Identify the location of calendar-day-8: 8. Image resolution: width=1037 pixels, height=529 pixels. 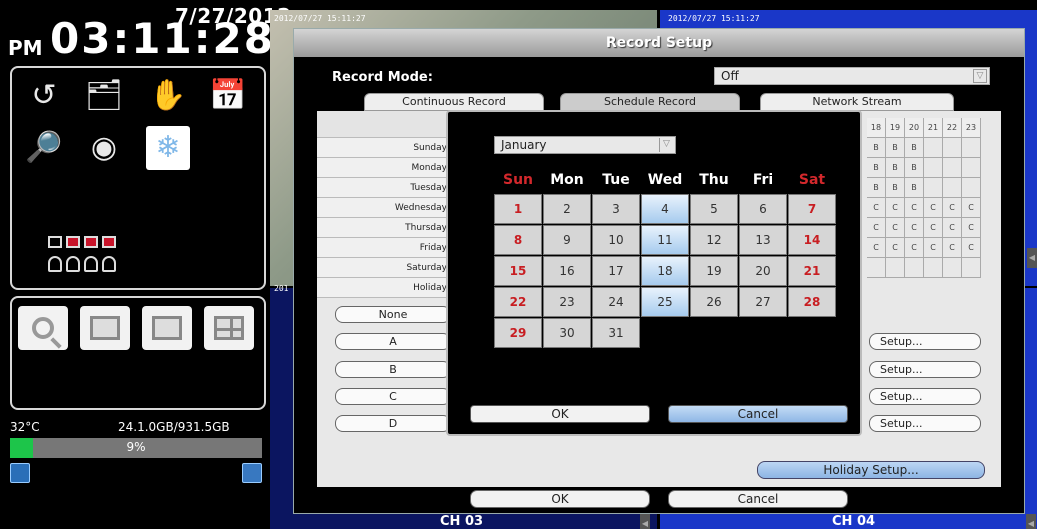
(518, 240).